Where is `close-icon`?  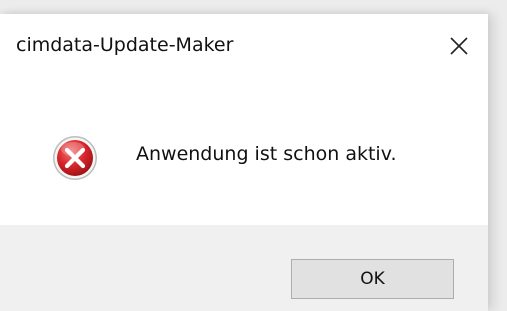 close-icon is located at coordinates (459, 46).